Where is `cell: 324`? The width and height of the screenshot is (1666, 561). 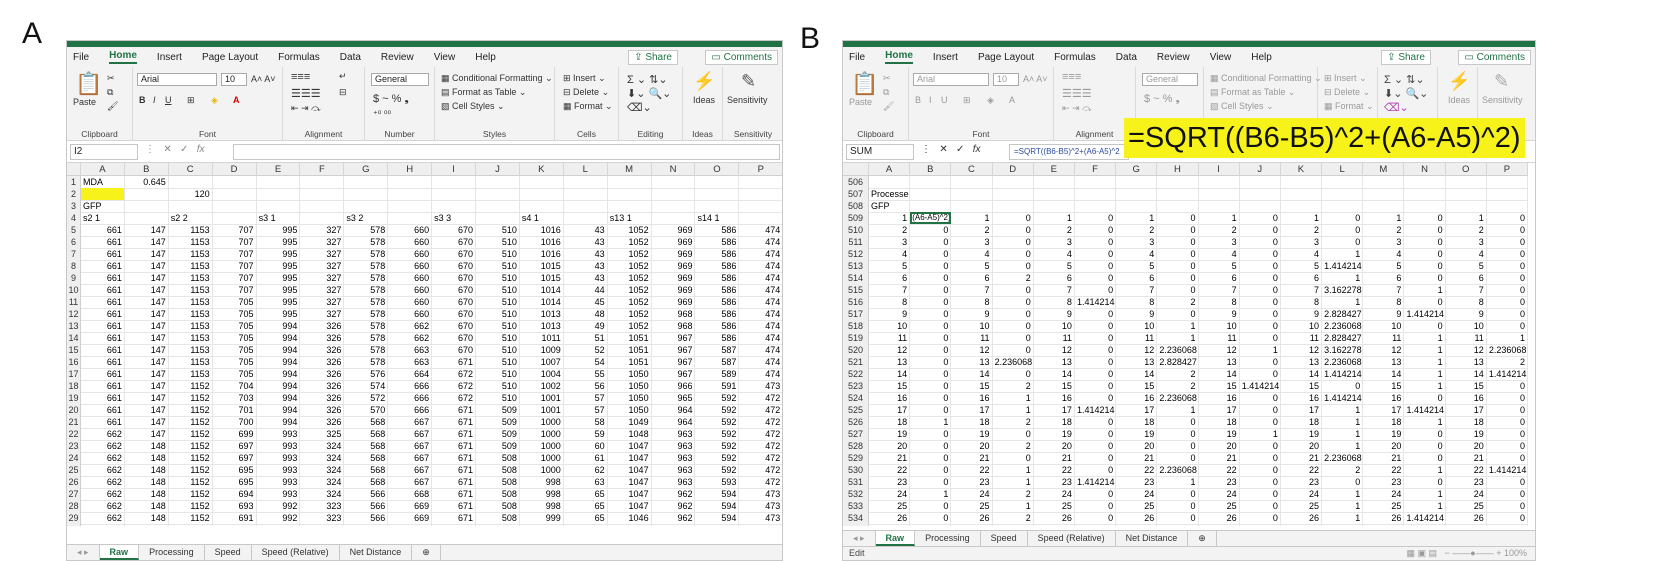
cell: 324 is located at coordinates (322, 446).